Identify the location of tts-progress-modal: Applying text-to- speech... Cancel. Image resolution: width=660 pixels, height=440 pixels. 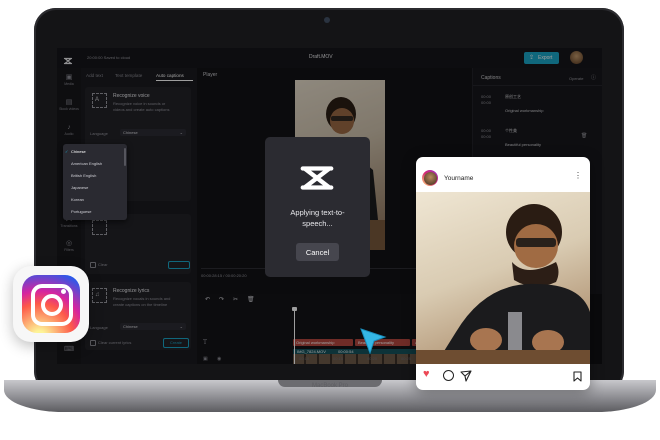
(317, 207).